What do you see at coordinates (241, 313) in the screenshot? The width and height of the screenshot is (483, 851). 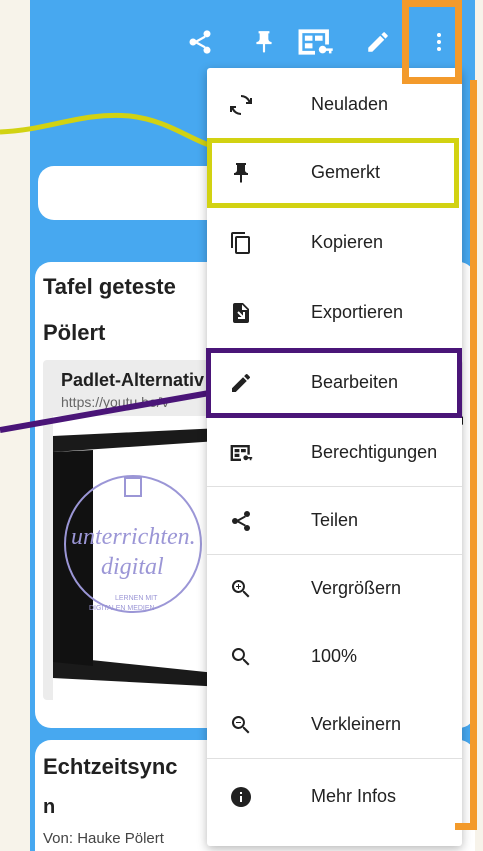 I see `export-icon` at bounding box center [241, 313].